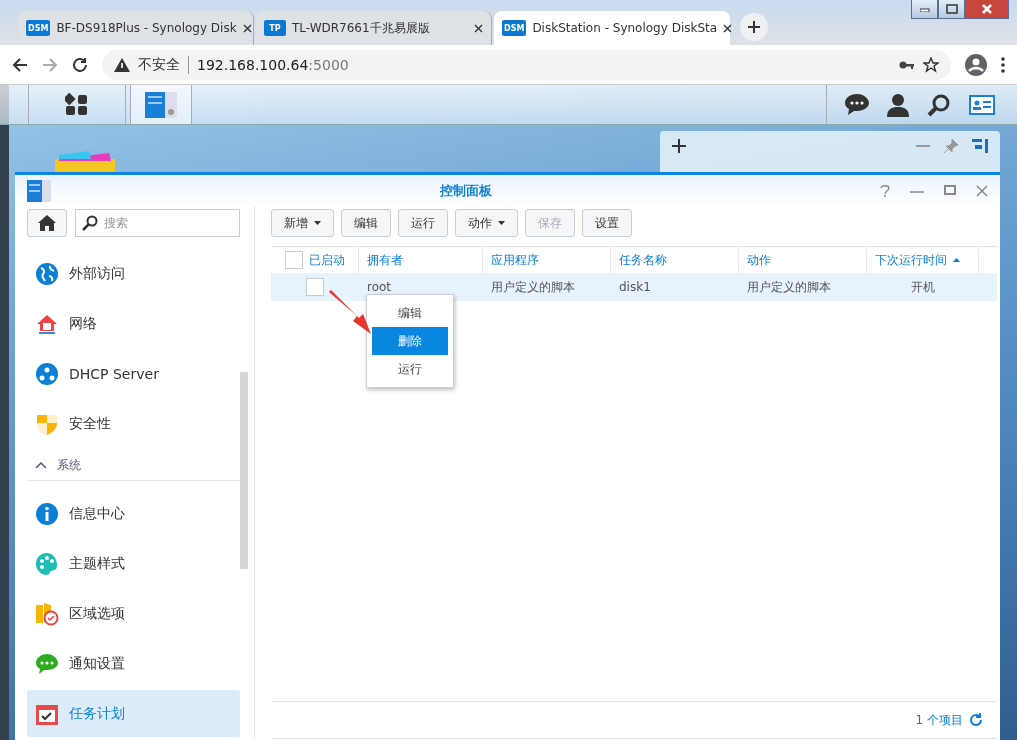 This screenshot has height=740, width=1017. I want to click on plus-icon, so click(754, 27).